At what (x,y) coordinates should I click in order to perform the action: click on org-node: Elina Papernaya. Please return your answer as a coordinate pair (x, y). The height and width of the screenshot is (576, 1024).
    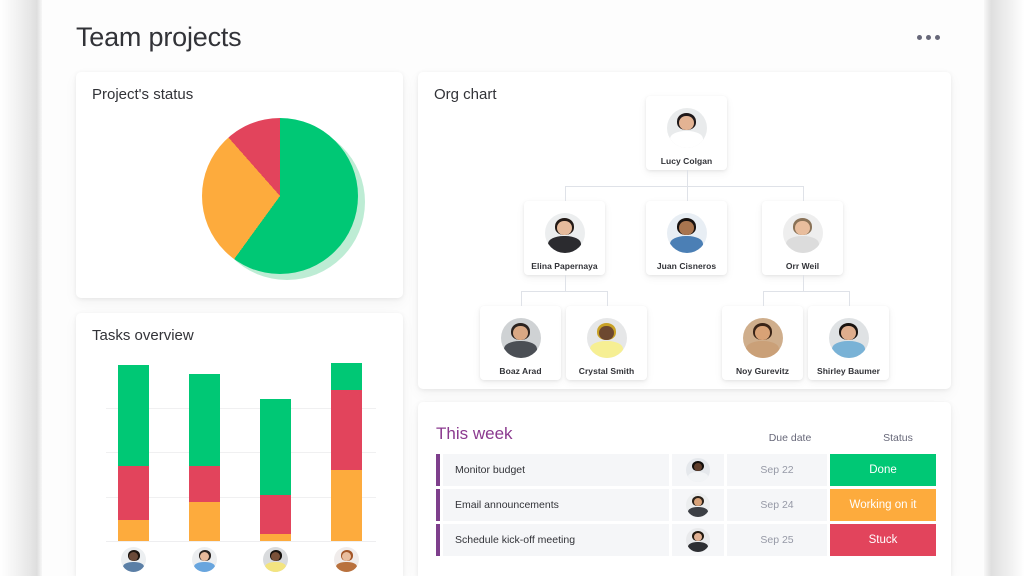
    Looking at the image, I should click on (564, 238).